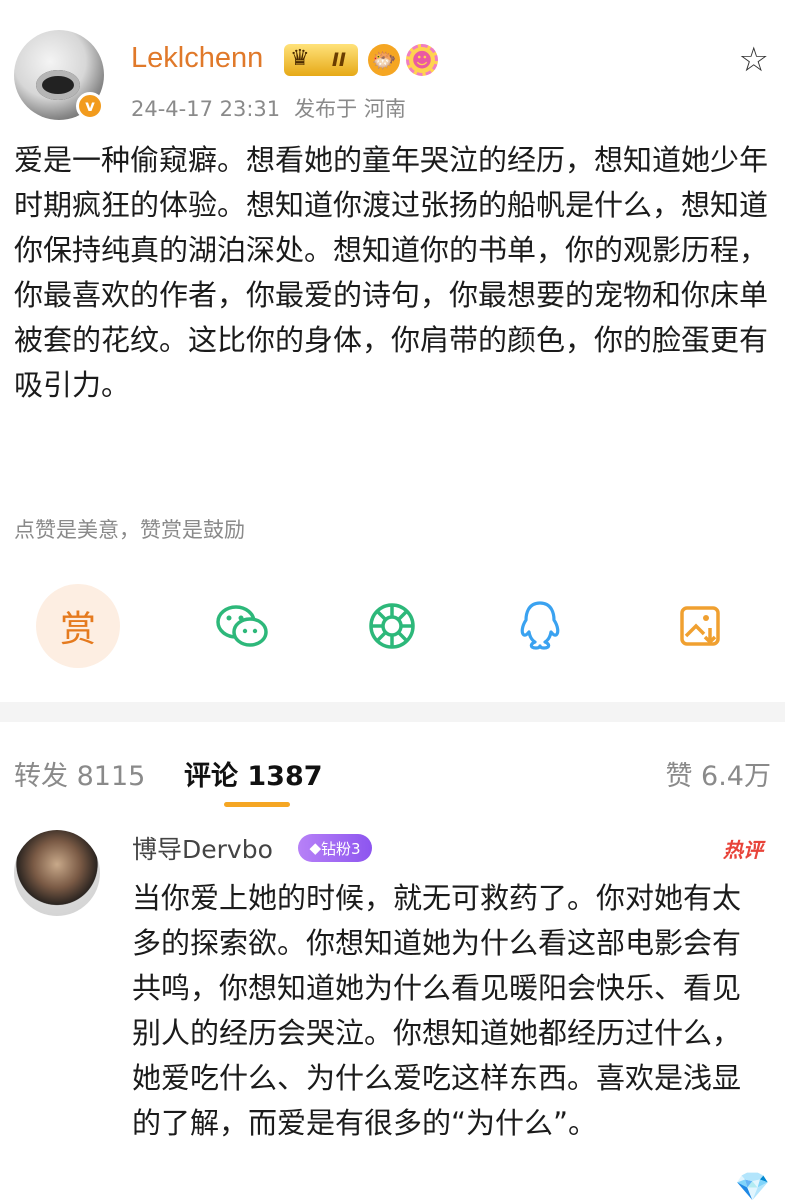 This screenshot has height=1200, width=785. Describe the element at coordinates (754, 60) in the screenshot. I see `star-icon: ☆` at that location.